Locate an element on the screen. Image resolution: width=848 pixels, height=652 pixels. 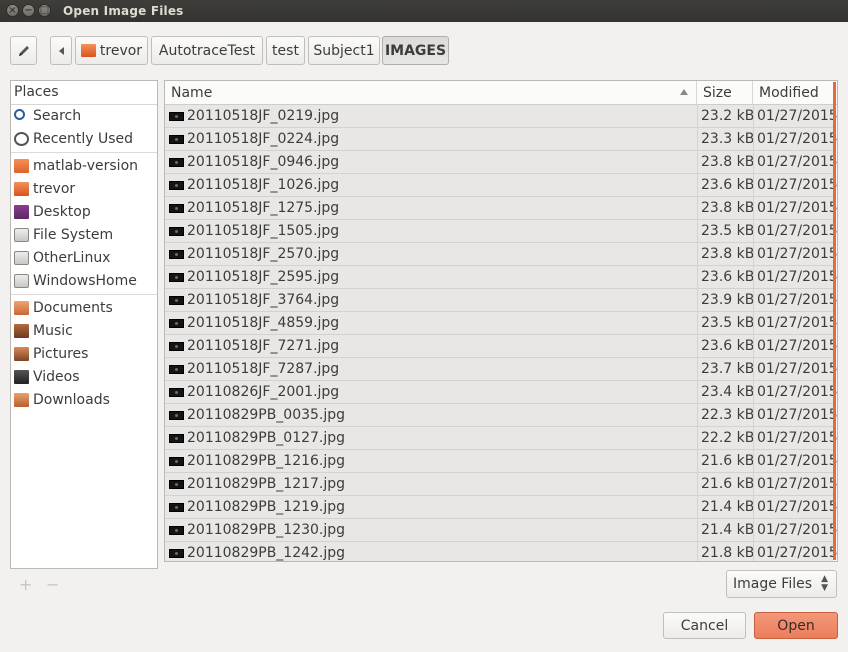
scrollbar is located at coordinates (834, 321).